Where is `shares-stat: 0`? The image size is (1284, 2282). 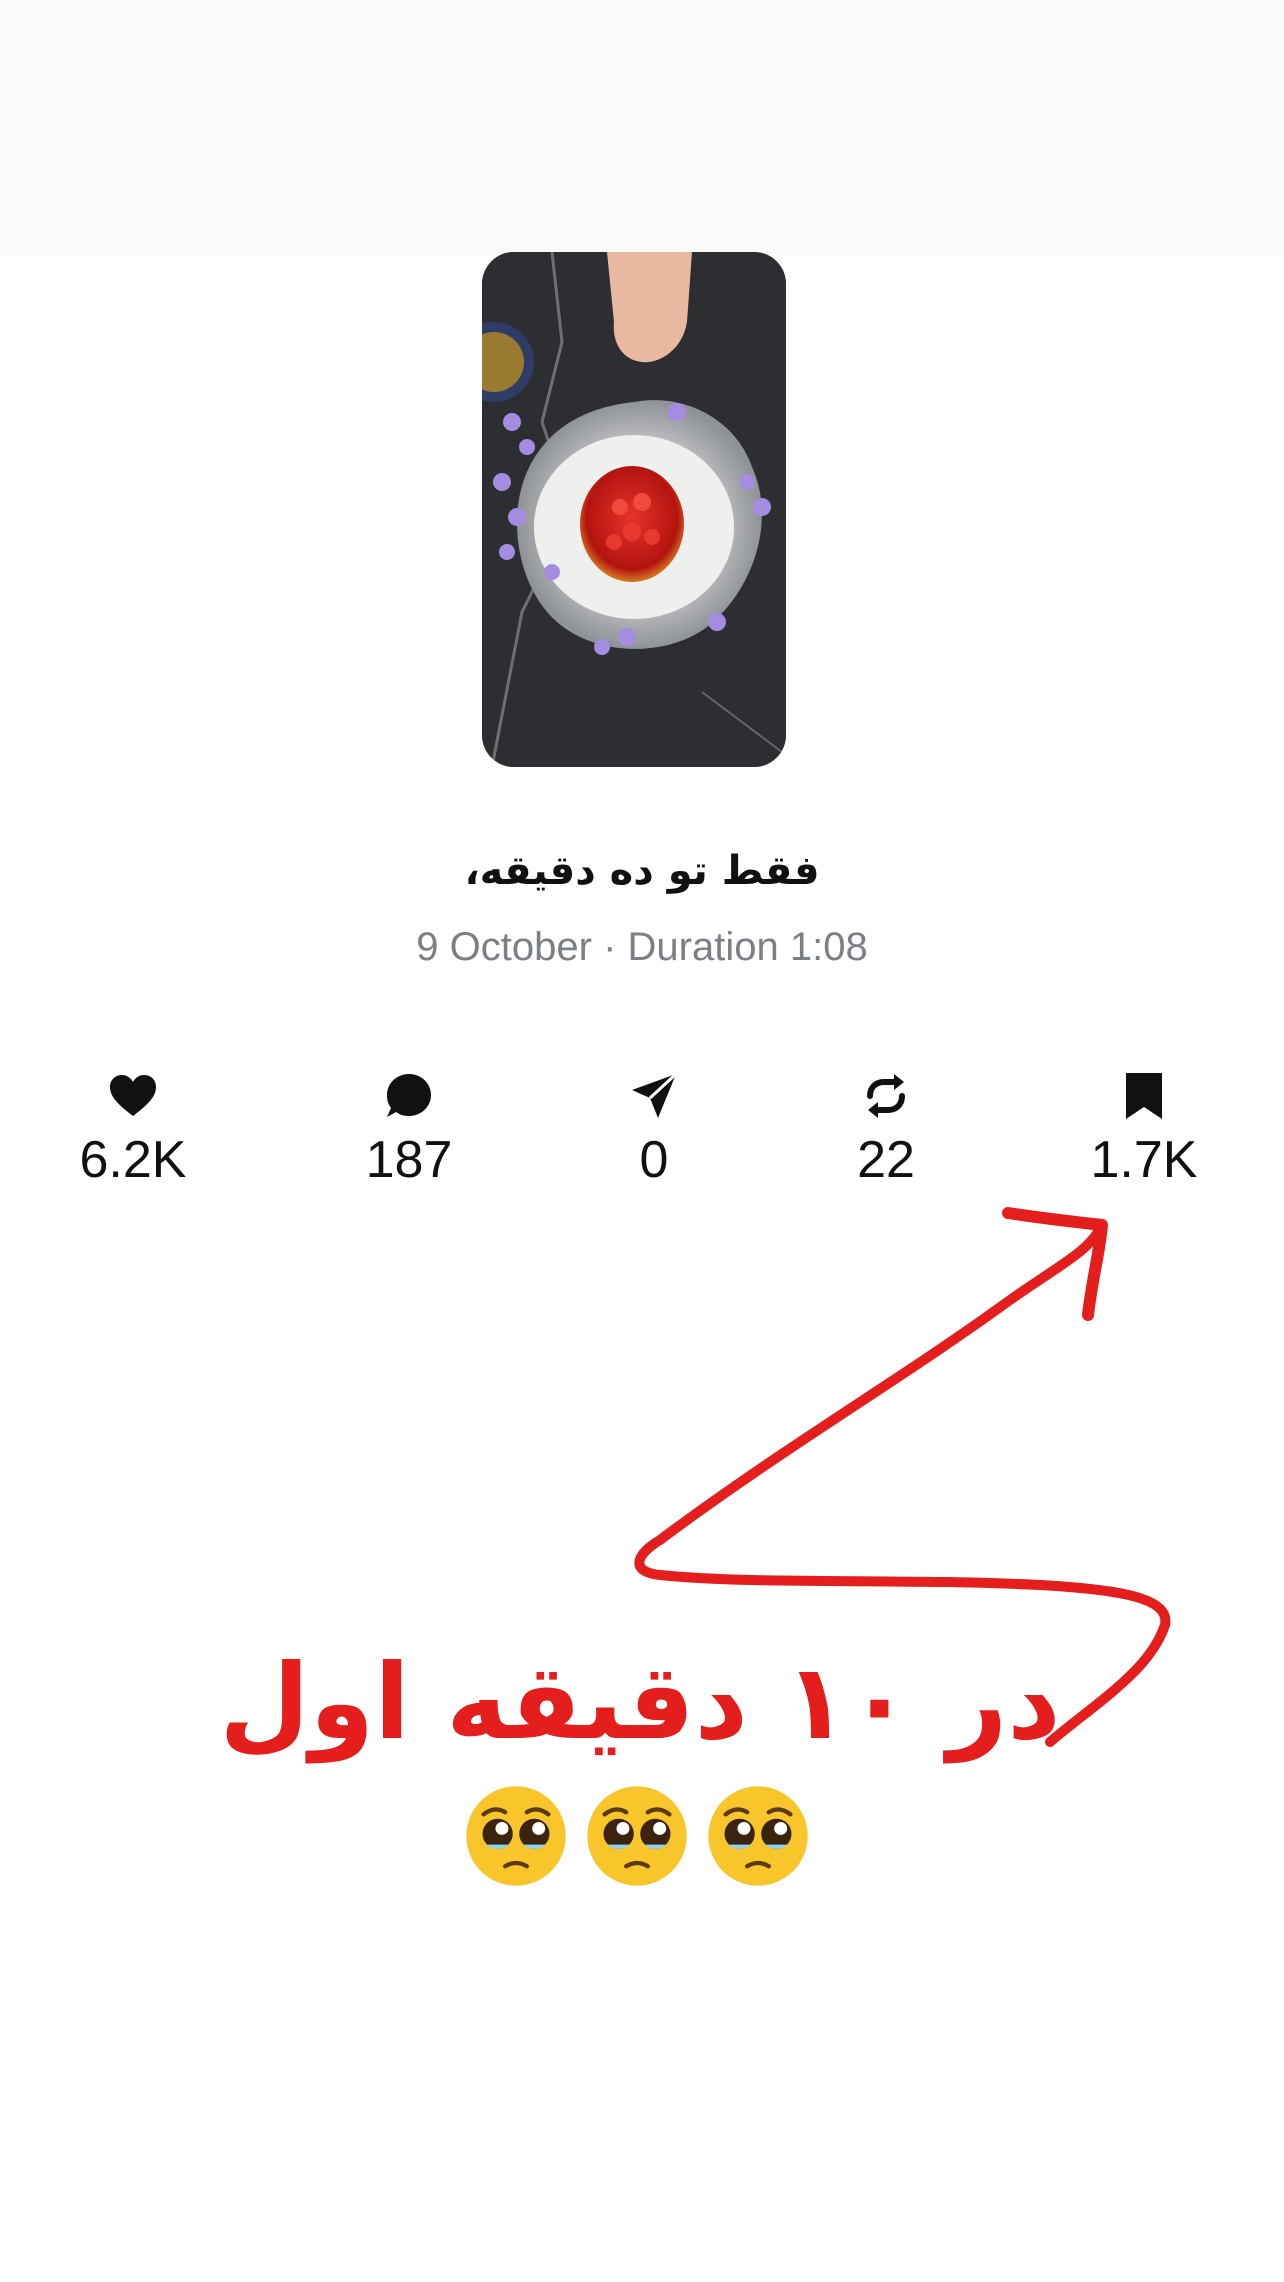 shares-stat: 0 is located at coordinates (654, 1128).